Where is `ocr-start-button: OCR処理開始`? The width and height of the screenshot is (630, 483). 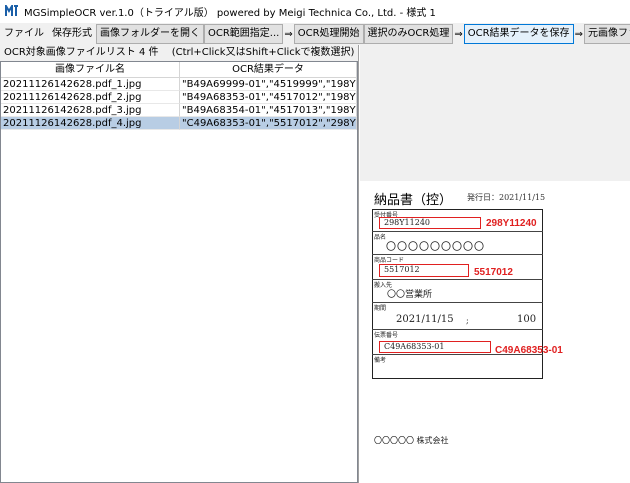
ocr-start-button: OCR処理開始 is located at coordinates (328, 34).